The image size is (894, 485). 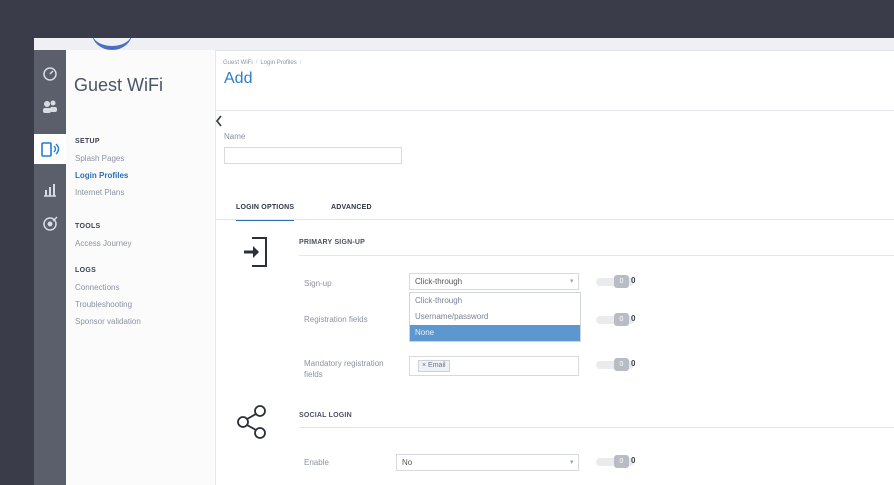 What do you see at coordinates (50, 190) in the screenshot?
I see `reports-icon` at bounding box center [50, 190].